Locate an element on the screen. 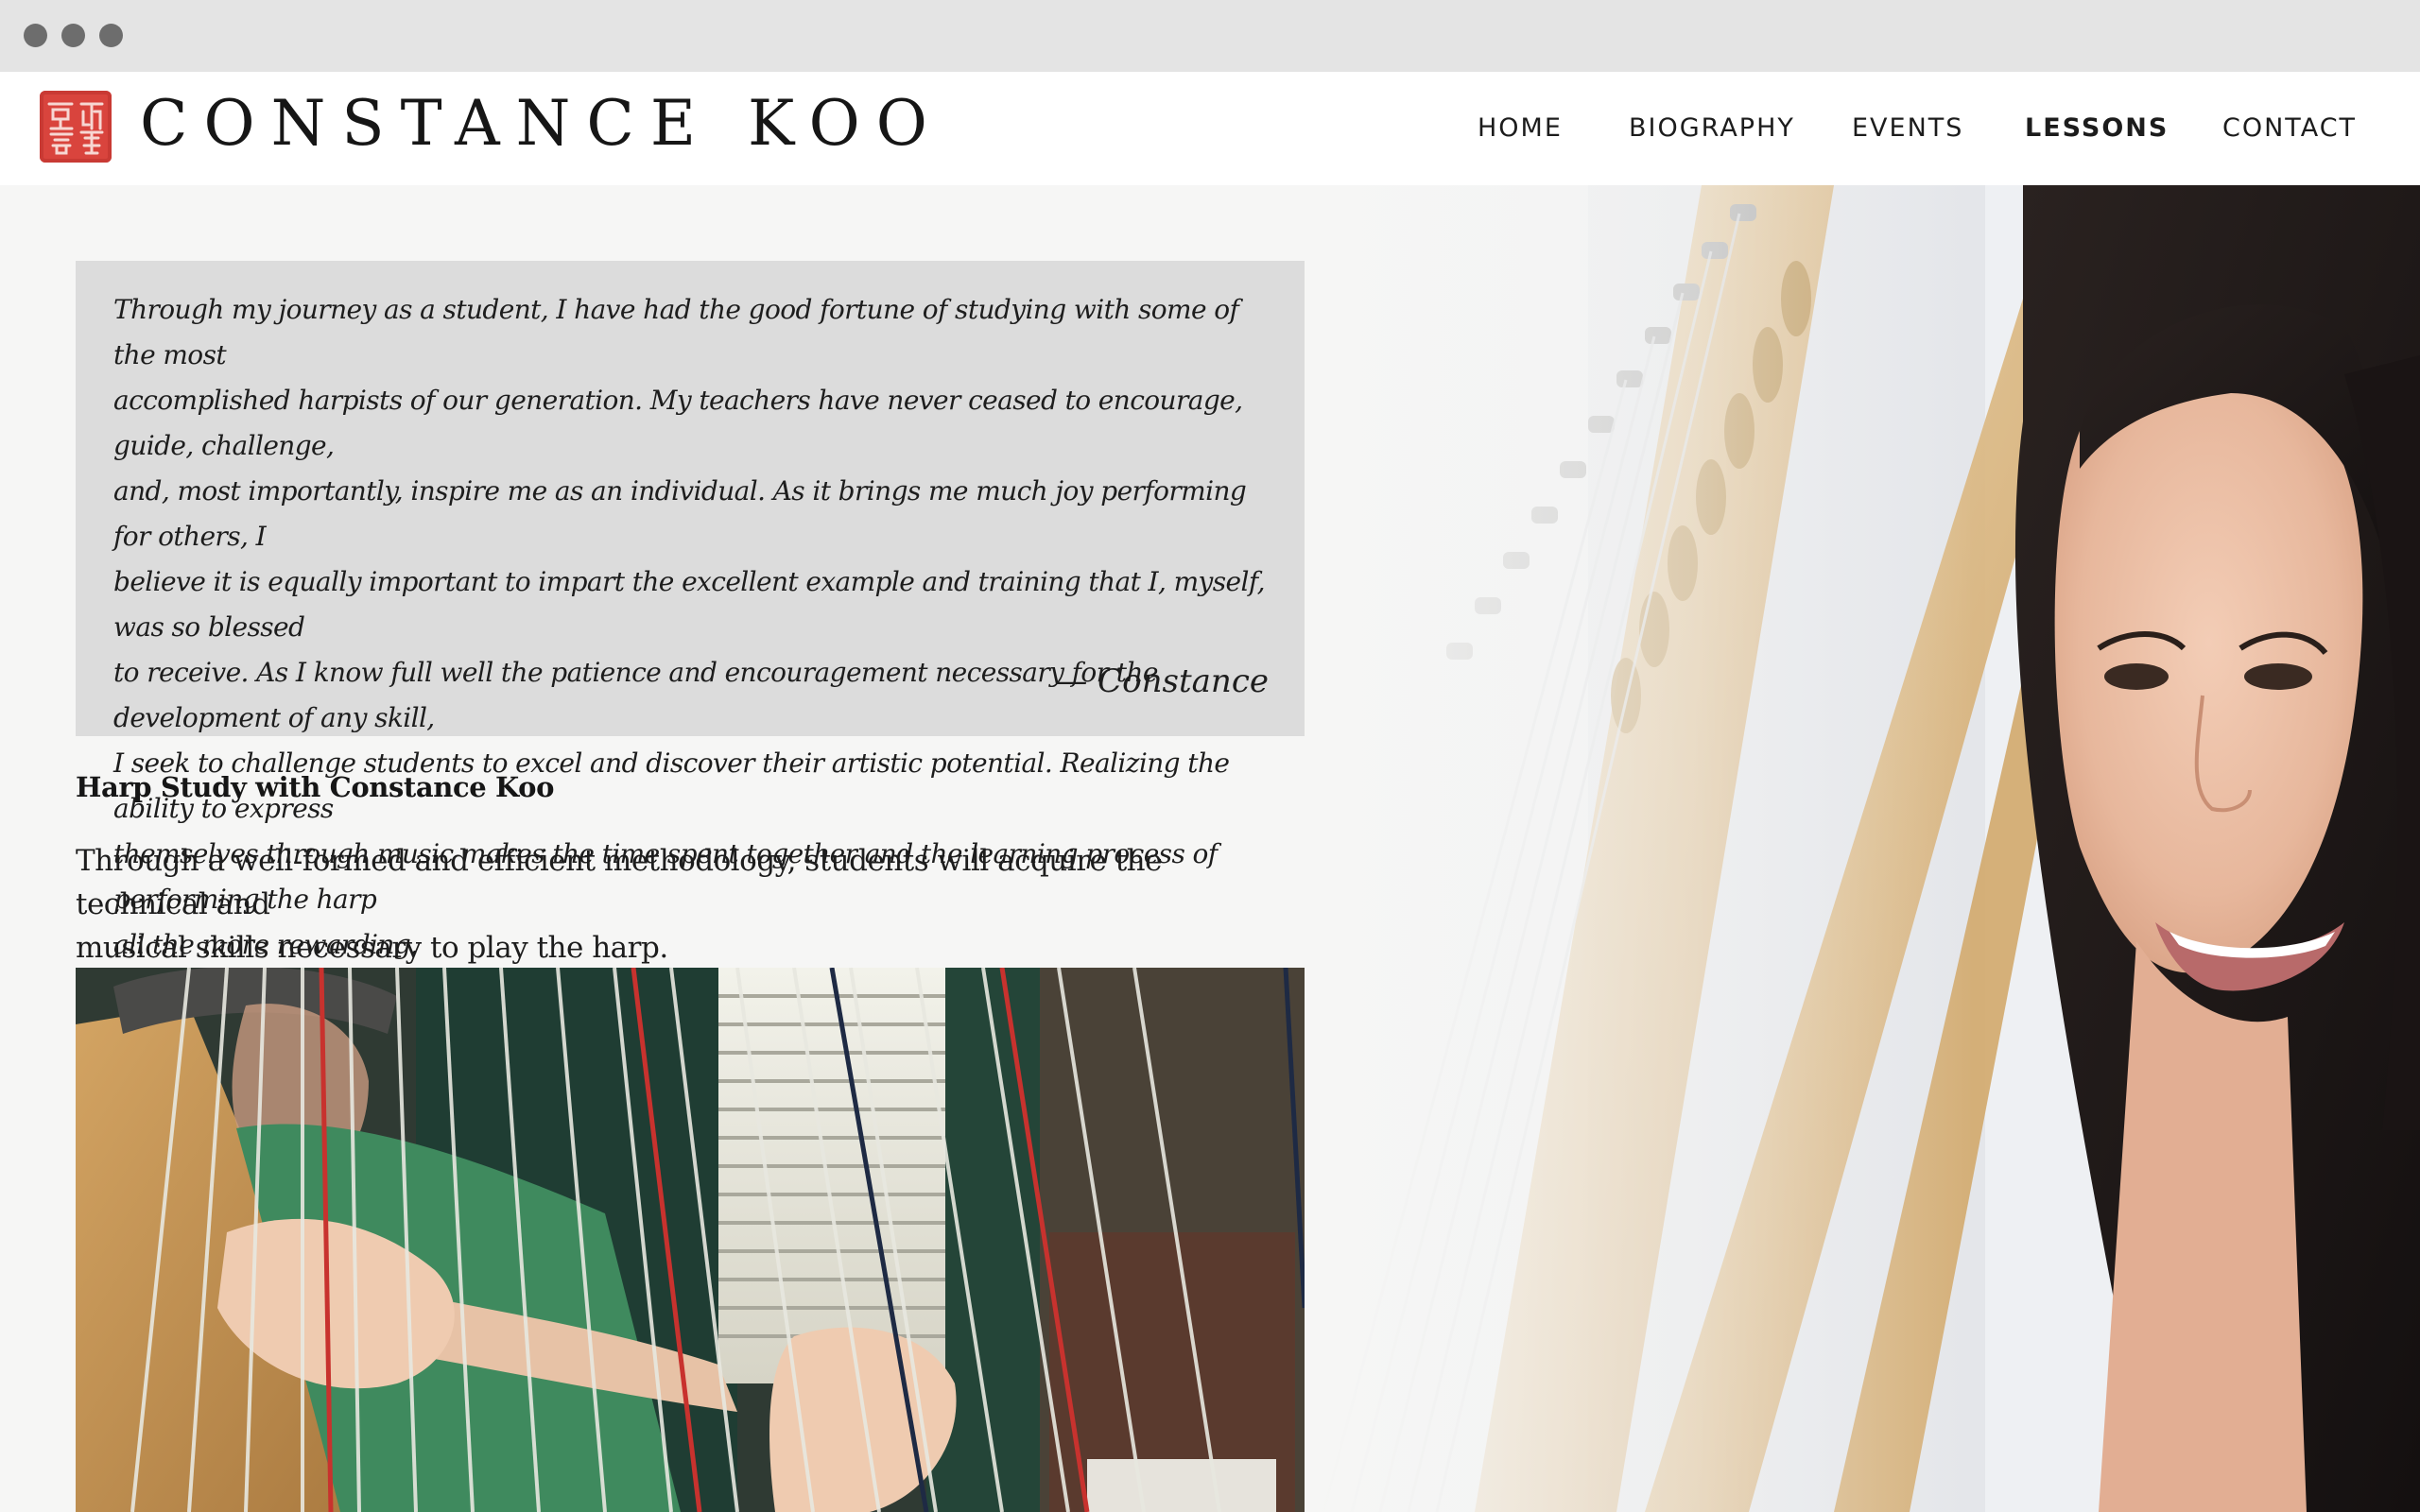 Image resolution: width=2420 pixels, height=1512 pixels. seal-logo is located at coordinates (76, 127).